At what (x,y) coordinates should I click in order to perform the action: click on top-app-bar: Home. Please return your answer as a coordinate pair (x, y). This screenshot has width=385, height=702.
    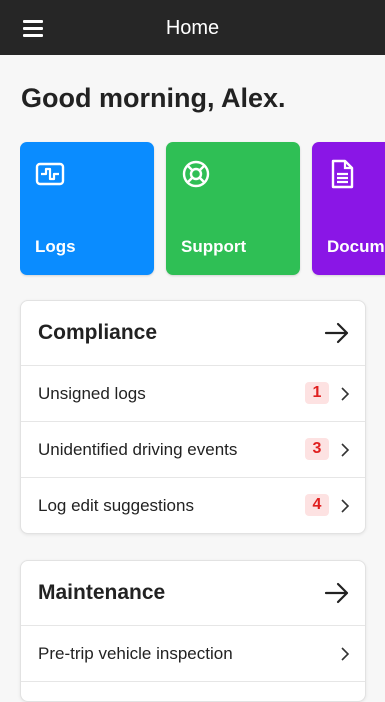
    Looking at the image, I should click on (192, 27).